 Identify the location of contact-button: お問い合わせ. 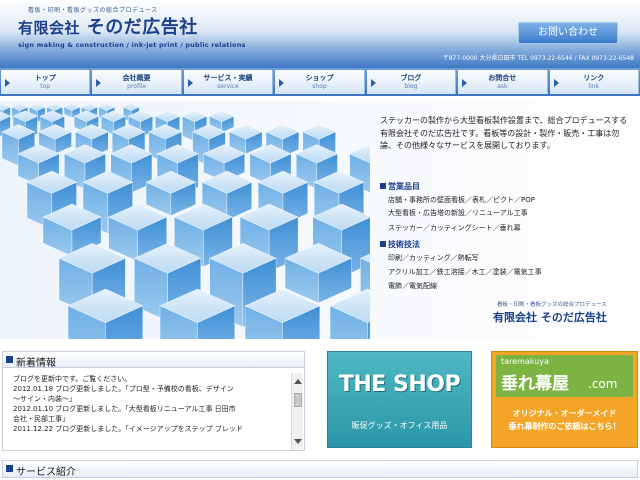
(568, 33).